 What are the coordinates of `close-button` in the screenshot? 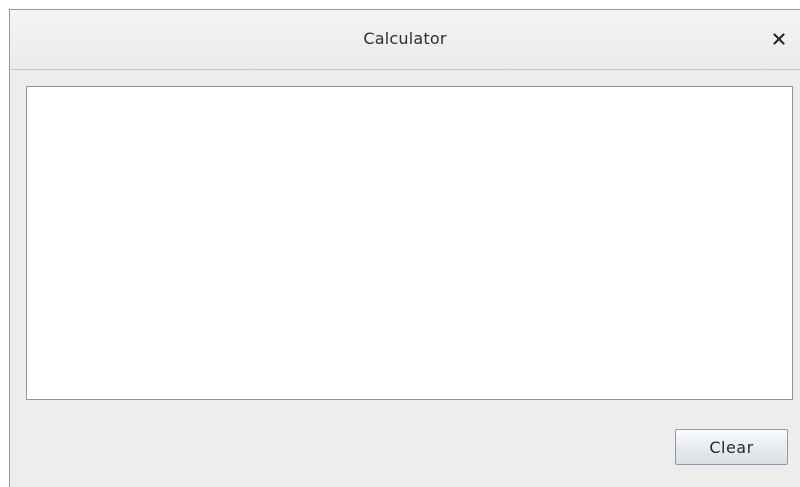 It's located at (779, 39).